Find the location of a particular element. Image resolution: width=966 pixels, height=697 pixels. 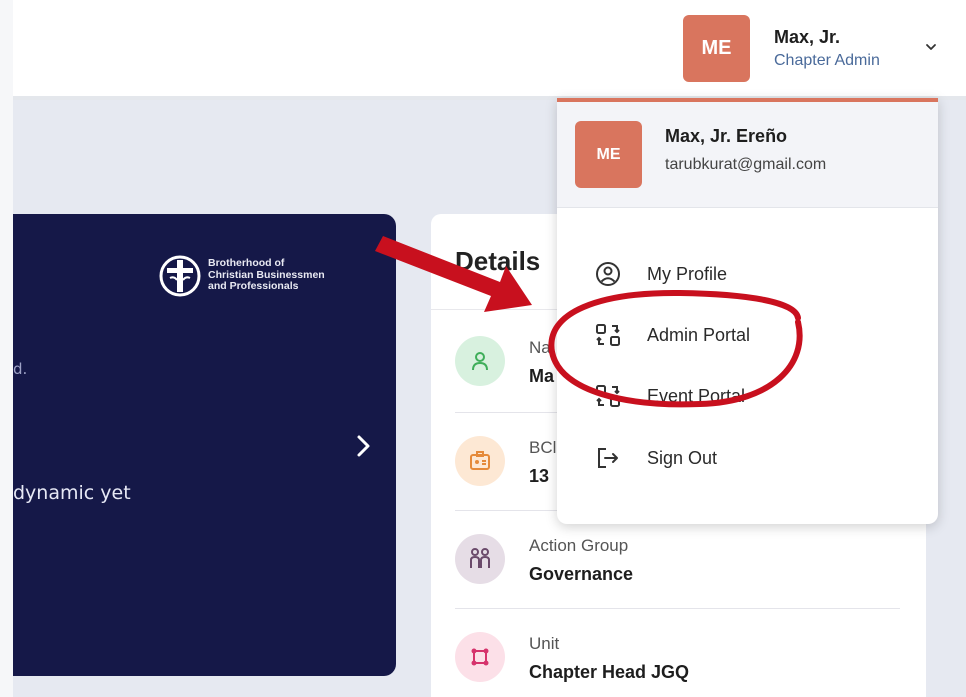

menu-item-admin-portal: Admin Portal is located at coordinates (743, 335).